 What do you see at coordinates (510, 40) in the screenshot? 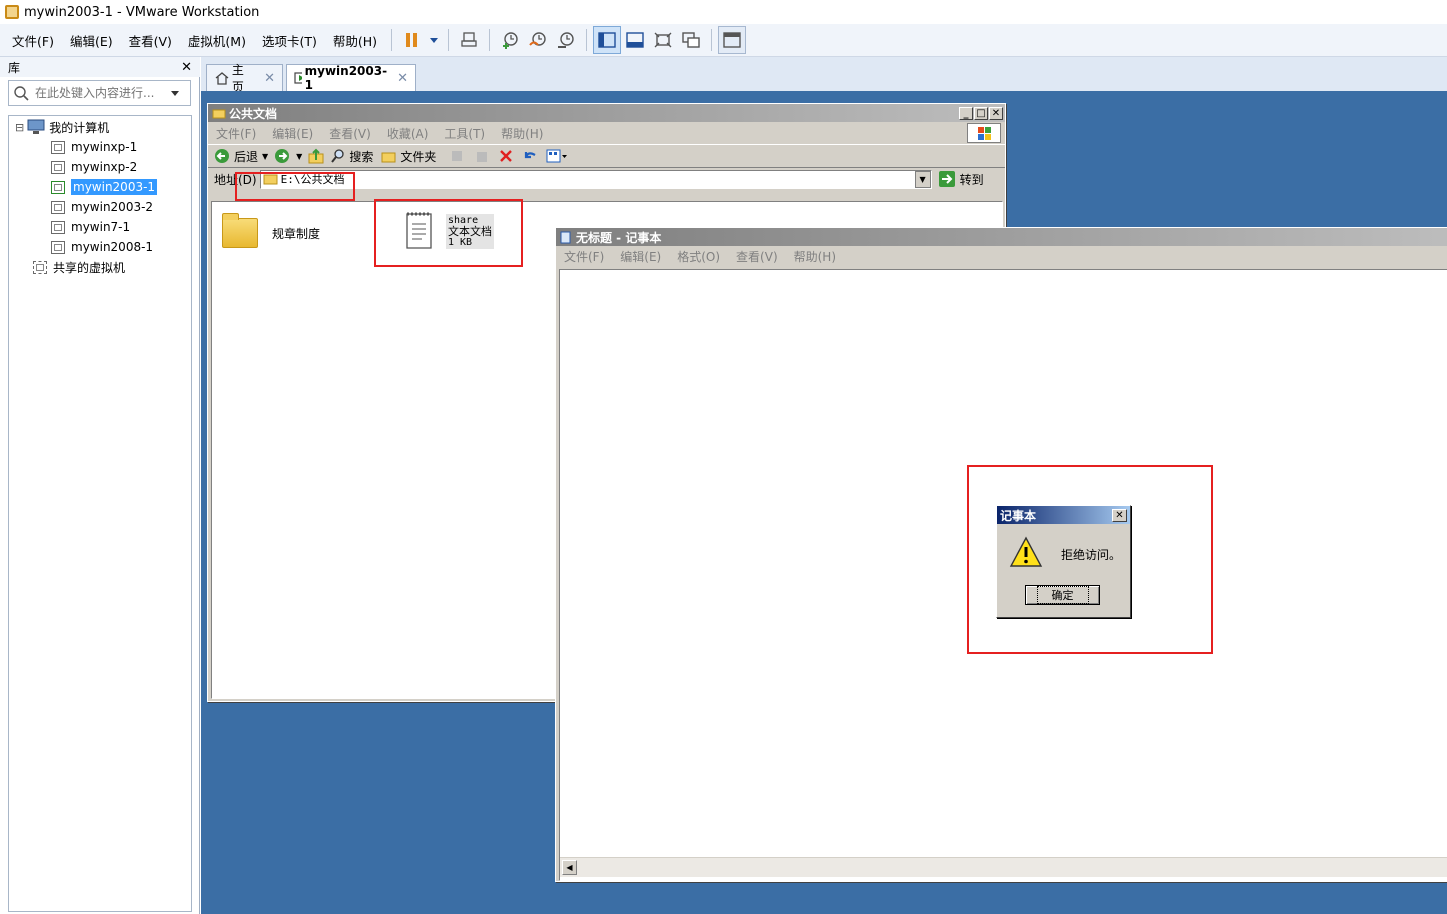
I see `snapshot-take-icon` at bounding box center [510, 40].